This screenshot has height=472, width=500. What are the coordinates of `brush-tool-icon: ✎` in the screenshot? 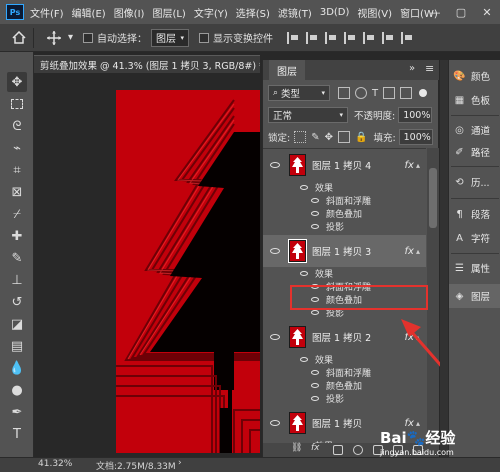 It's located at (17, 258).